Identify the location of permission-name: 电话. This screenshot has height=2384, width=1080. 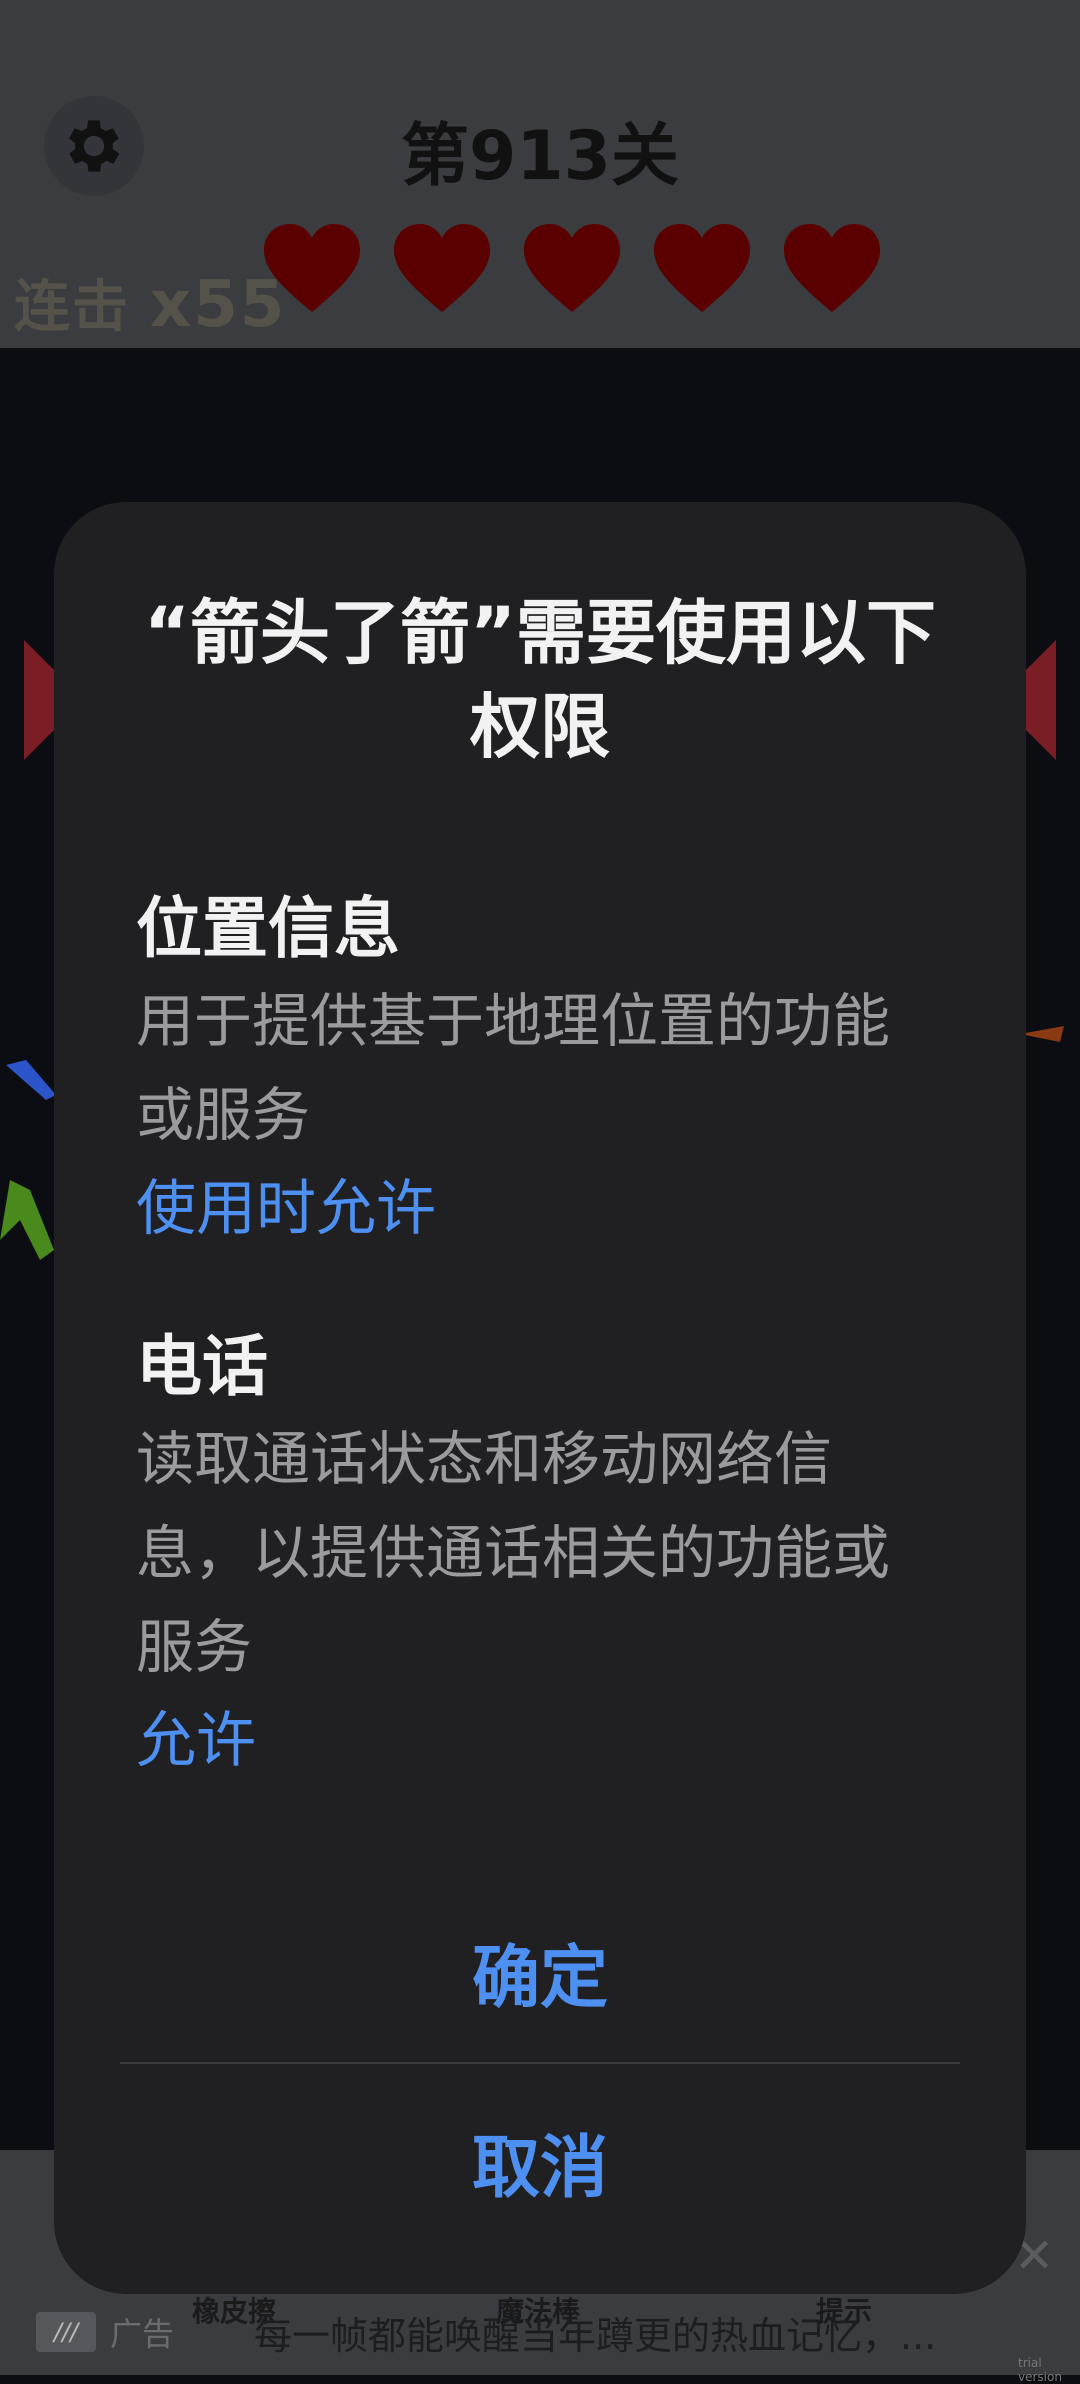
(202, 1366).